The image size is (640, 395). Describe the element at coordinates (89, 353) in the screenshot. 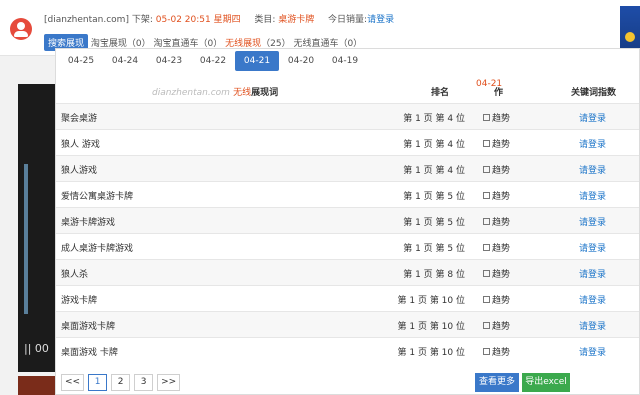

I see `keyword-cell: 桌面游戏 卡牌` at that location.